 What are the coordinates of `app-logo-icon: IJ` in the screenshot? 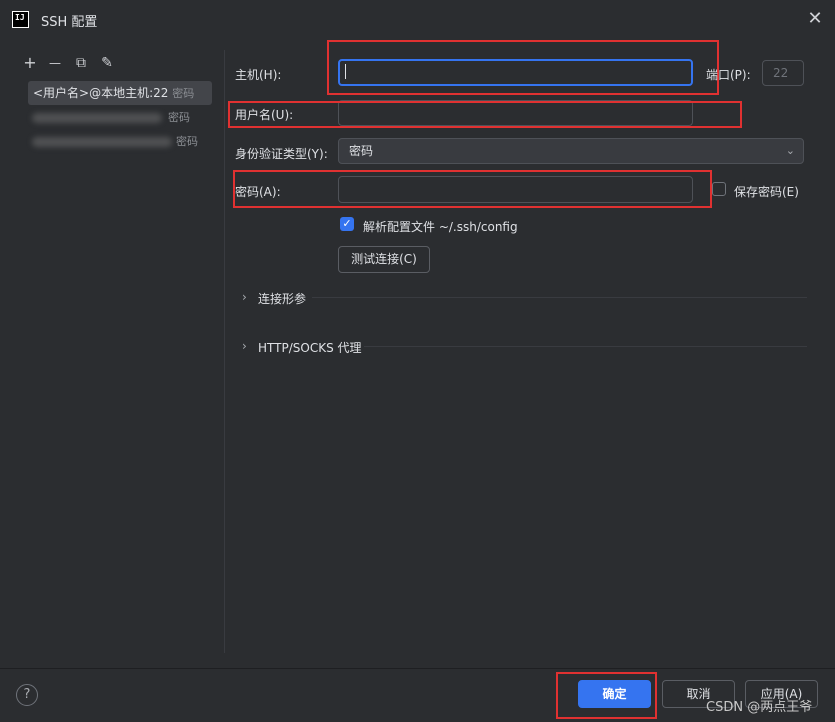 It's located at (20, 19).